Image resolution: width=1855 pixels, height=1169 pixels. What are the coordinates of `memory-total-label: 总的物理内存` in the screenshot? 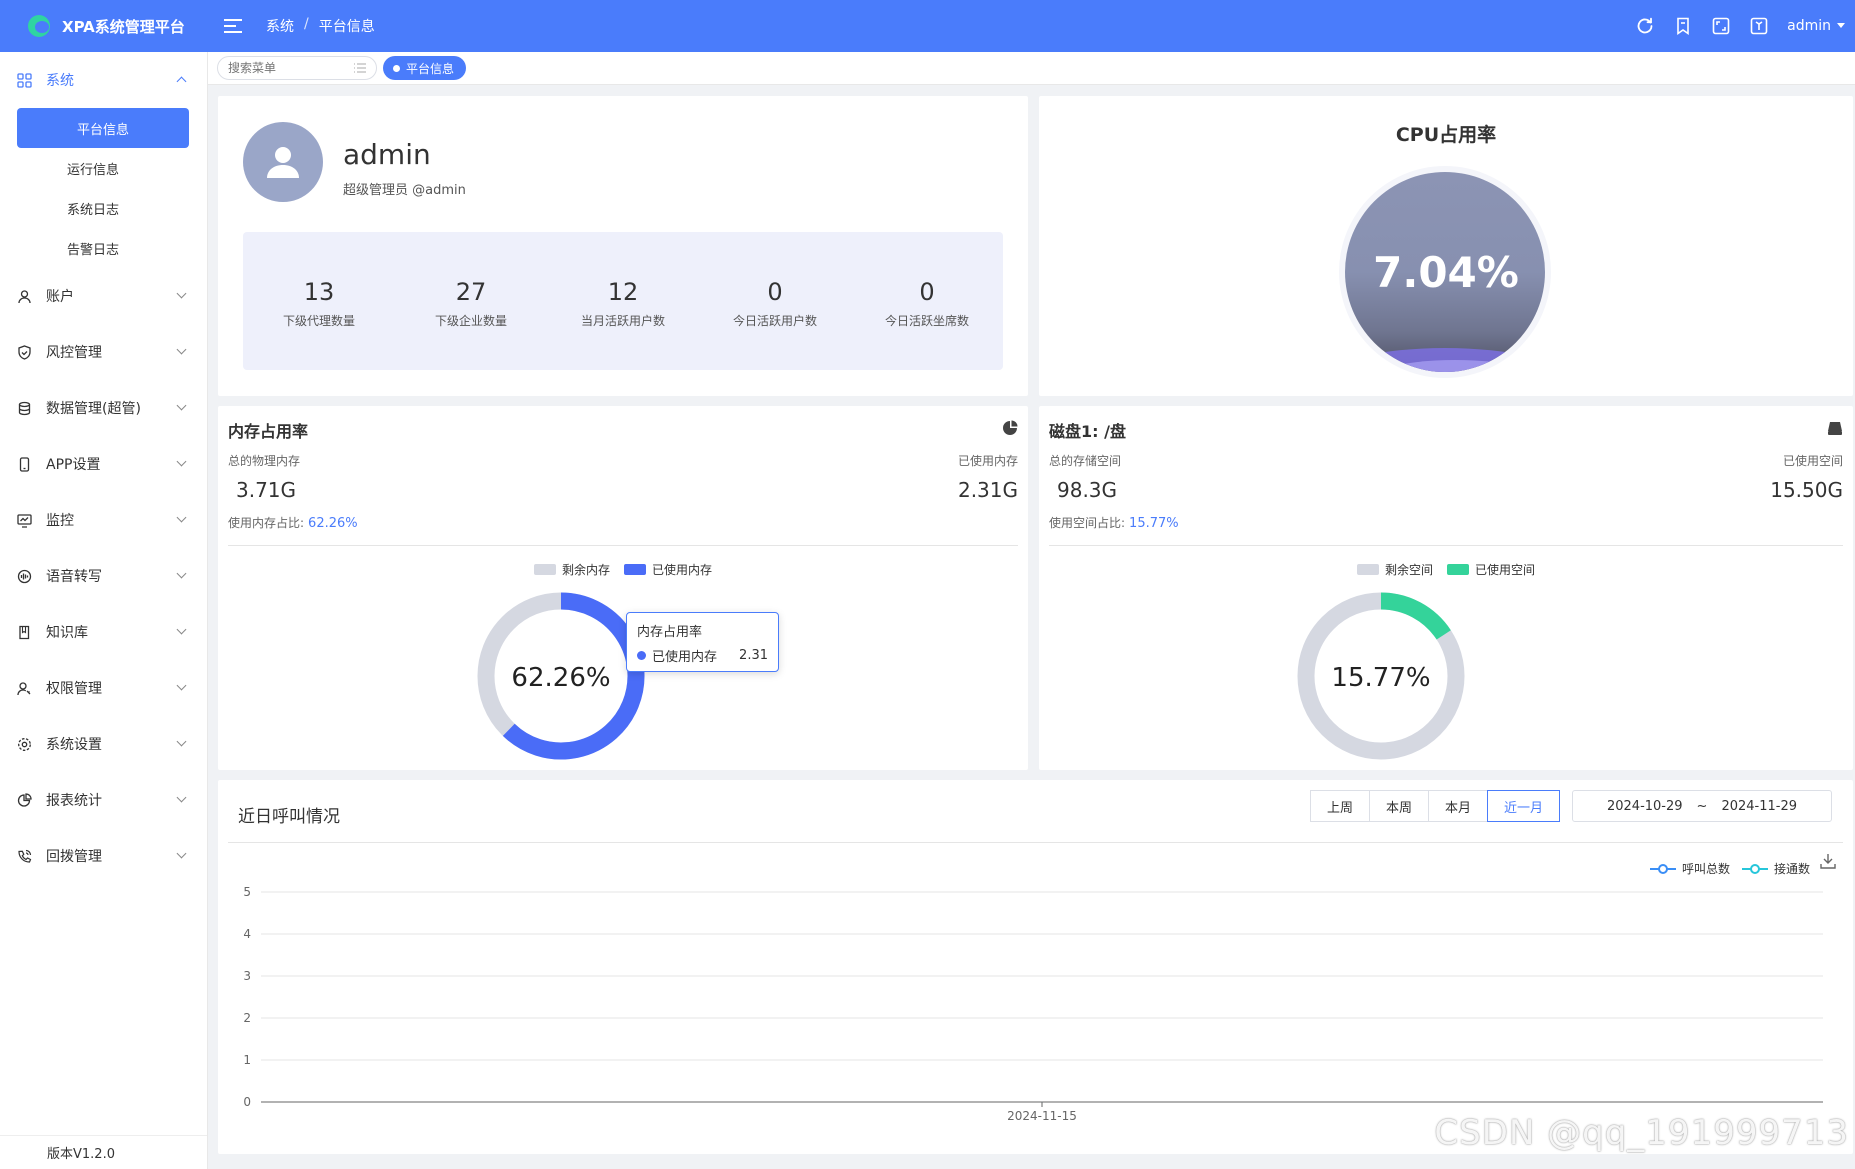 It's located at (264, 461).